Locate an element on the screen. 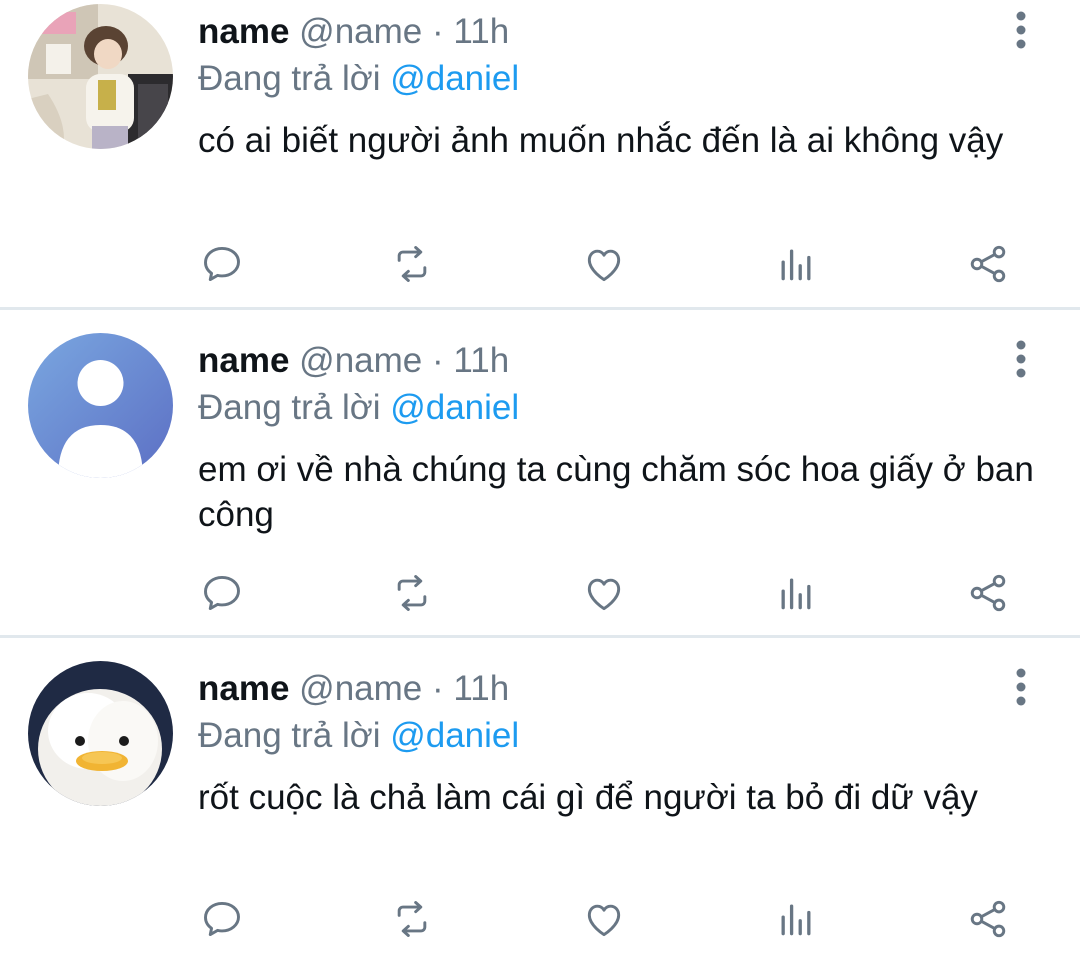 The width and height of the screenshot is (1080, 965). fluffy-duck-avatar is located at coordinates (100, 733).